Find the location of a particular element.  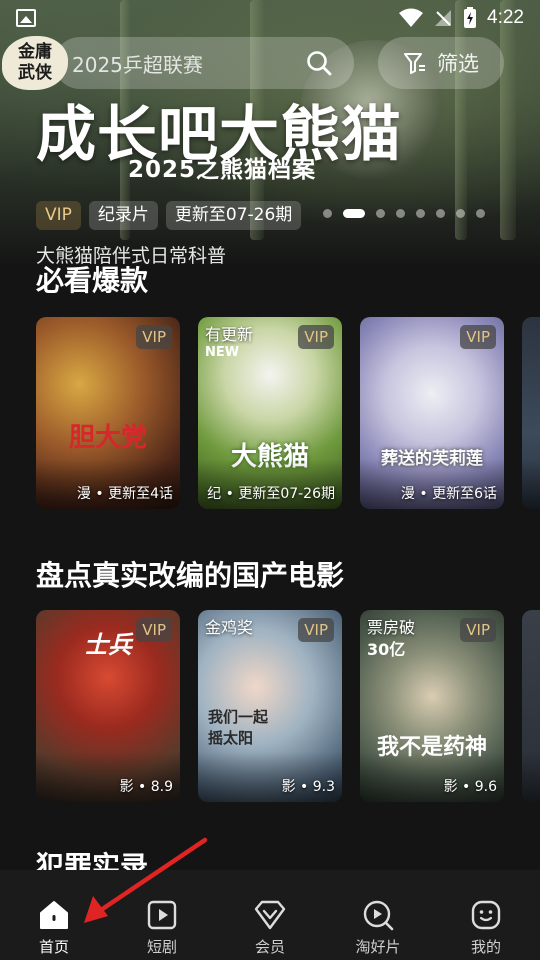

poster-card: 士兵 VIP 影 • 8.9 is located at coordinates (108, 706).